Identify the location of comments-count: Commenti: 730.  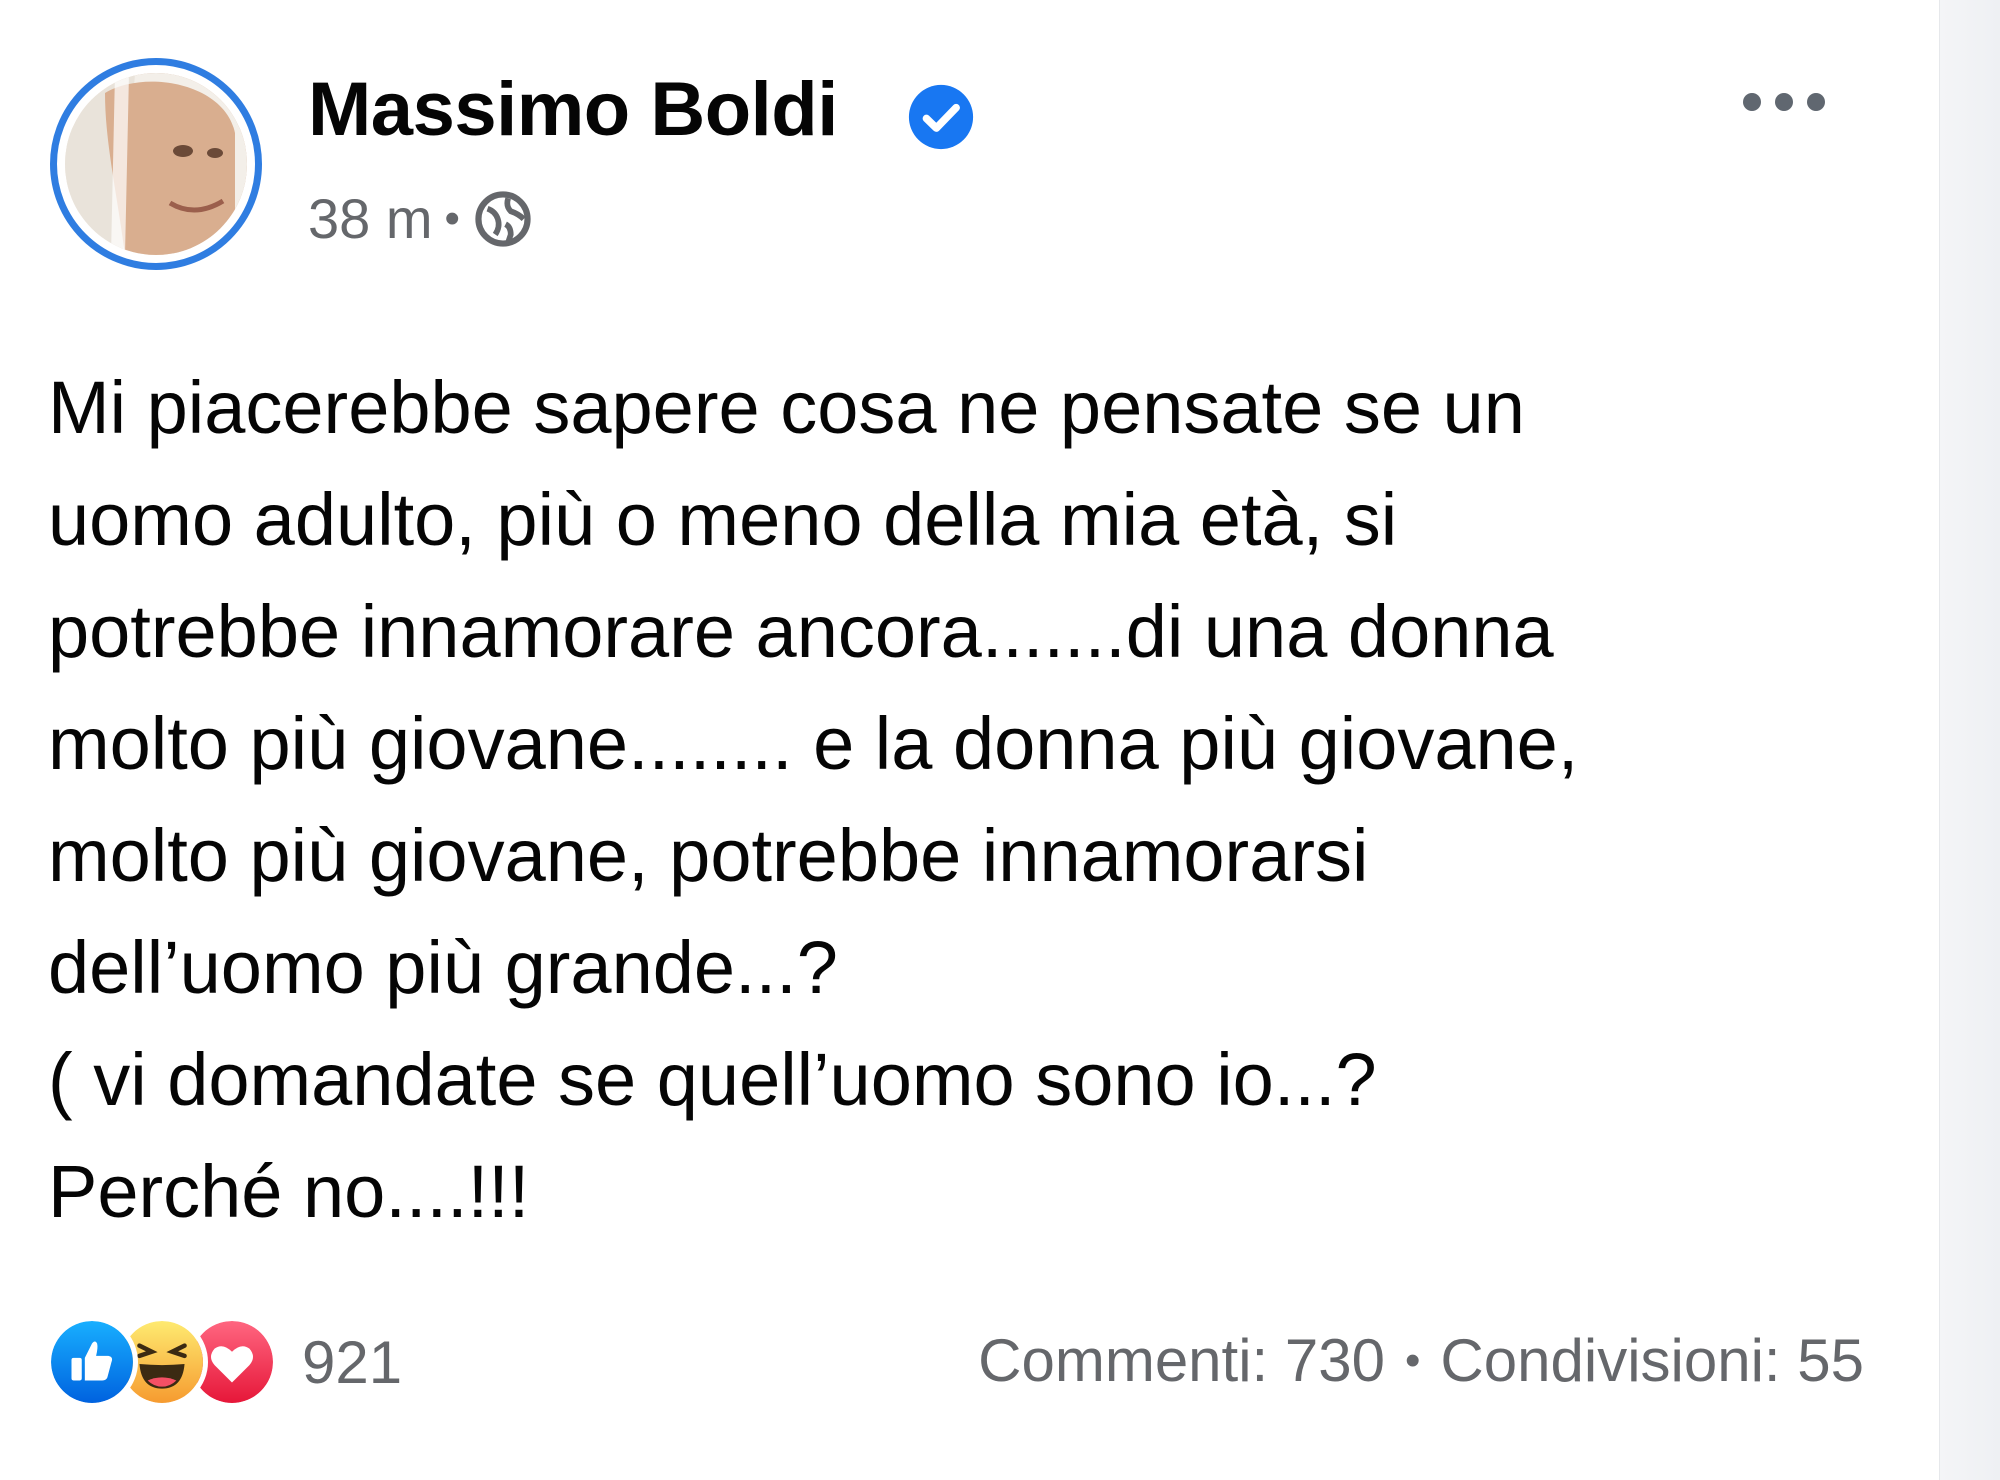
(1181, 1360).